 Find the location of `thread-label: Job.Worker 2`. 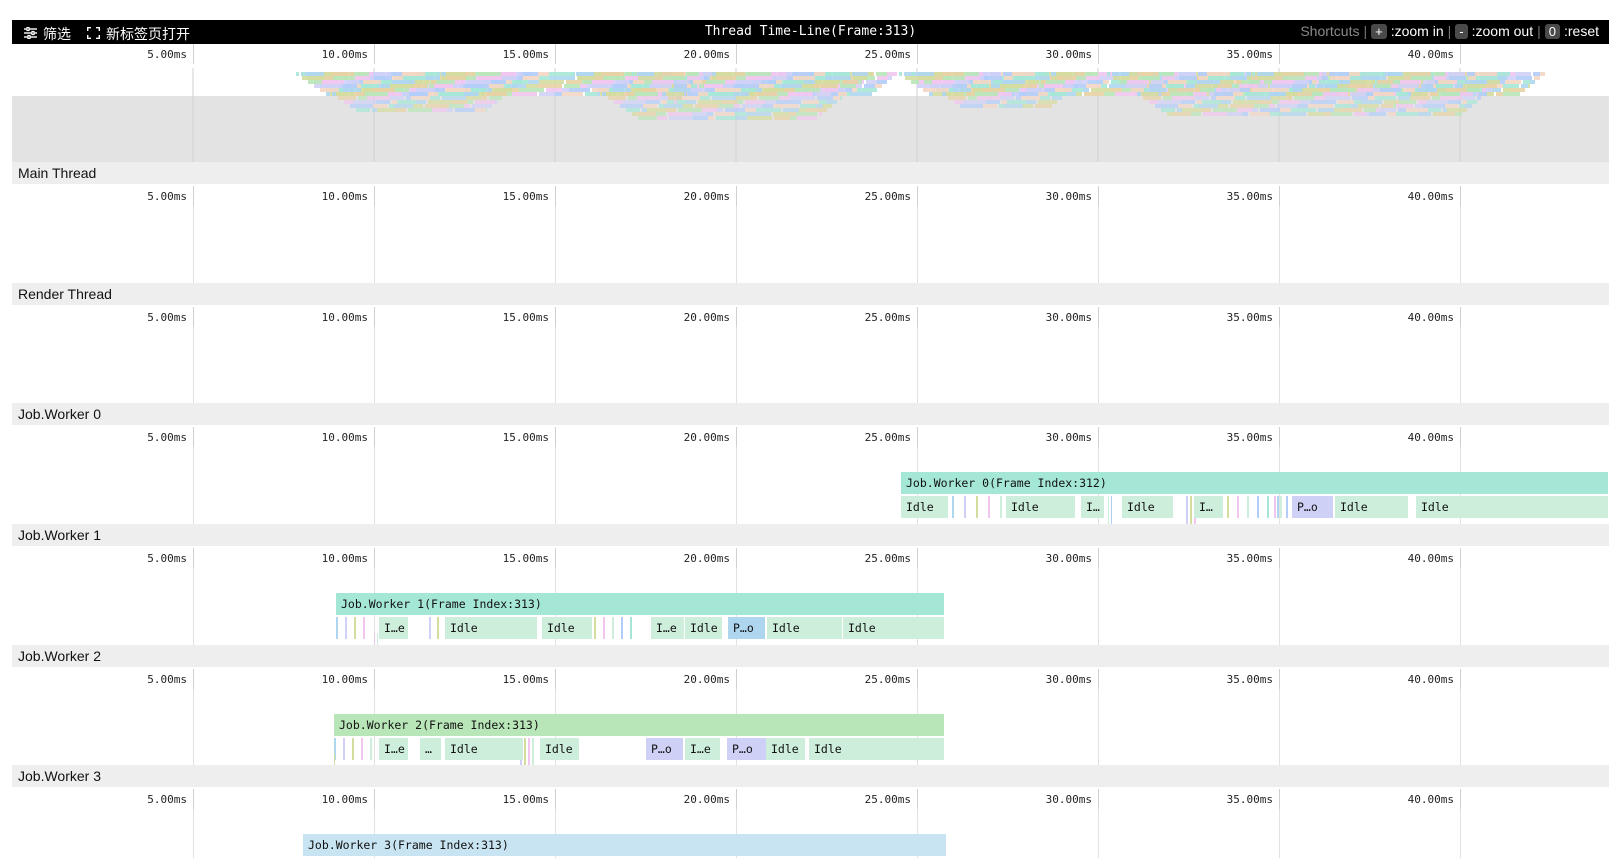

thread-label: Job.Worker 2 is located at coordinates (810, 656).